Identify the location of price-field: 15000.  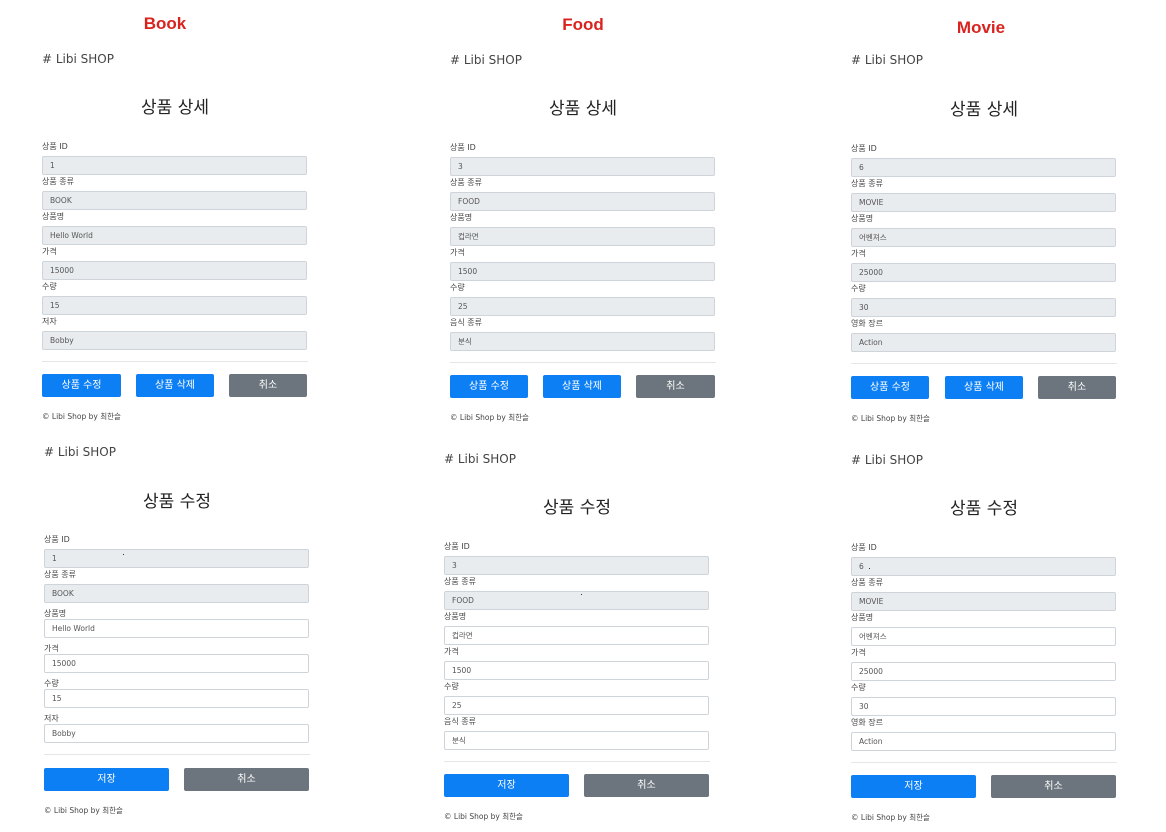
(174, 270).